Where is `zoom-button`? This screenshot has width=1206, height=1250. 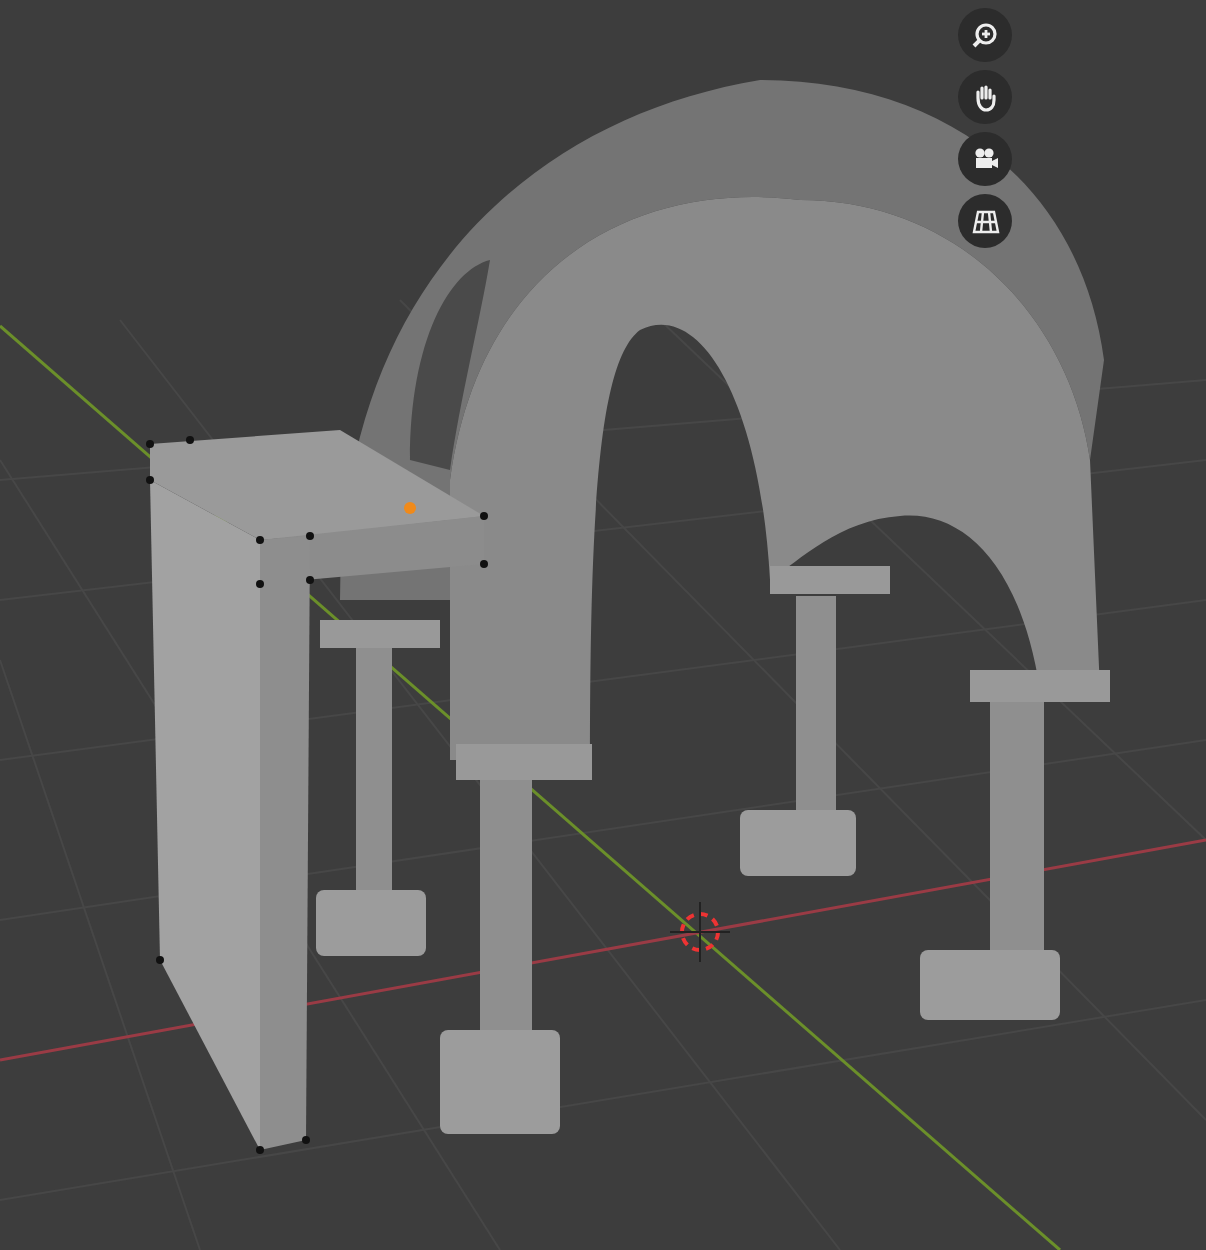
zoom-button is located at coordinates (985, 35).